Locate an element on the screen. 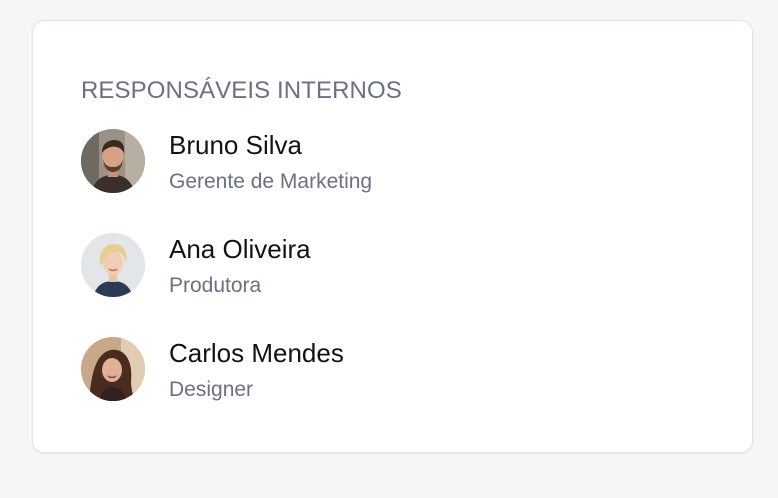  person-role: Designer is located at coordinates (211, 389).